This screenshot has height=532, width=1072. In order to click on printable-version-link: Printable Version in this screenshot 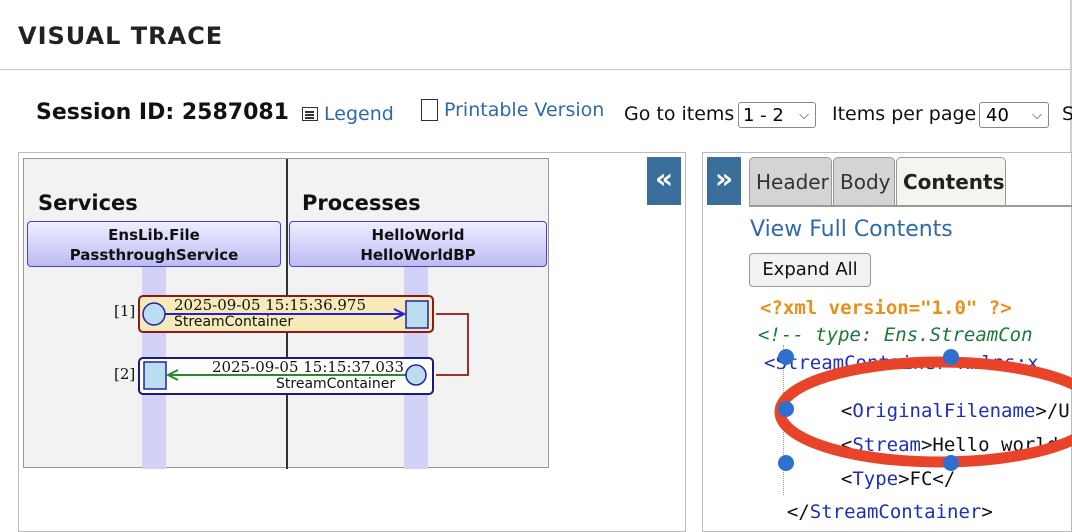, I will do `click(512, 110)`.